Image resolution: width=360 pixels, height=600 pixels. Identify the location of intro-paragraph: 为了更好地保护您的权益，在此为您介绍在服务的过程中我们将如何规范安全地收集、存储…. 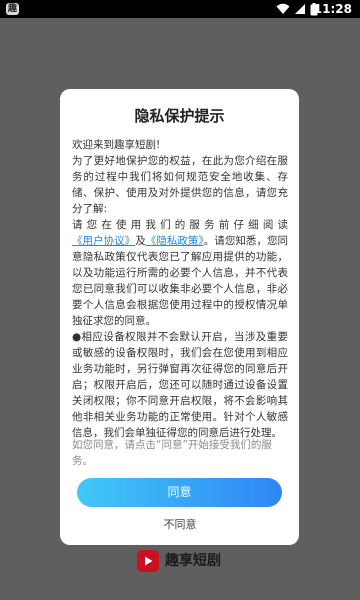
(180, 185).